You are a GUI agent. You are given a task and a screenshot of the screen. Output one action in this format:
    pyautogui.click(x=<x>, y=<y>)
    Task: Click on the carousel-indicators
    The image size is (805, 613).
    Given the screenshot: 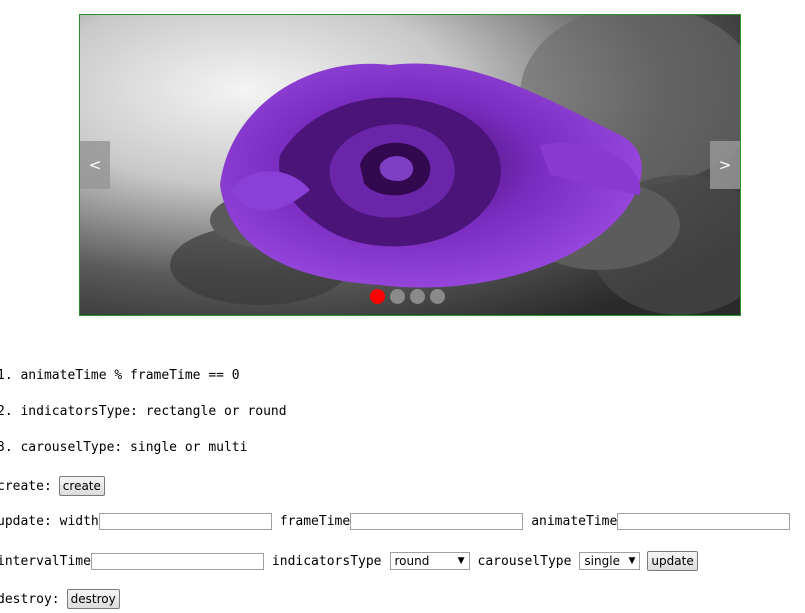 What is the action you would take?
    pyautogui.click(x=407, y=296)
    